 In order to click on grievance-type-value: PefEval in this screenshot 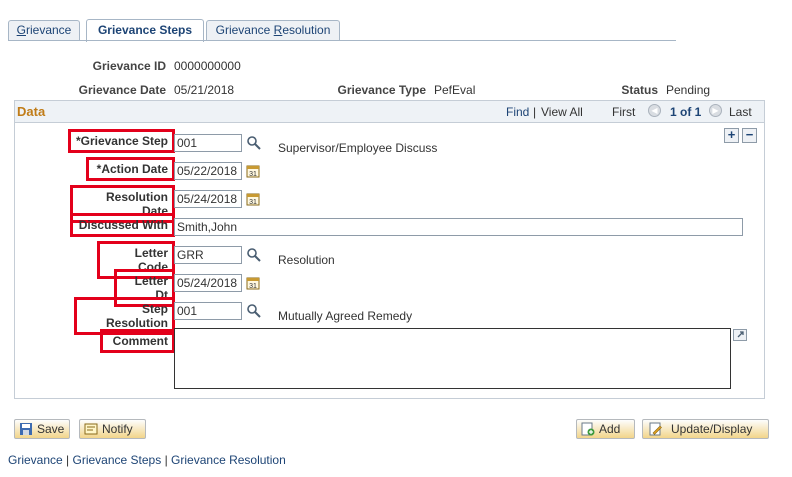, I will do `click(455, 90)`.